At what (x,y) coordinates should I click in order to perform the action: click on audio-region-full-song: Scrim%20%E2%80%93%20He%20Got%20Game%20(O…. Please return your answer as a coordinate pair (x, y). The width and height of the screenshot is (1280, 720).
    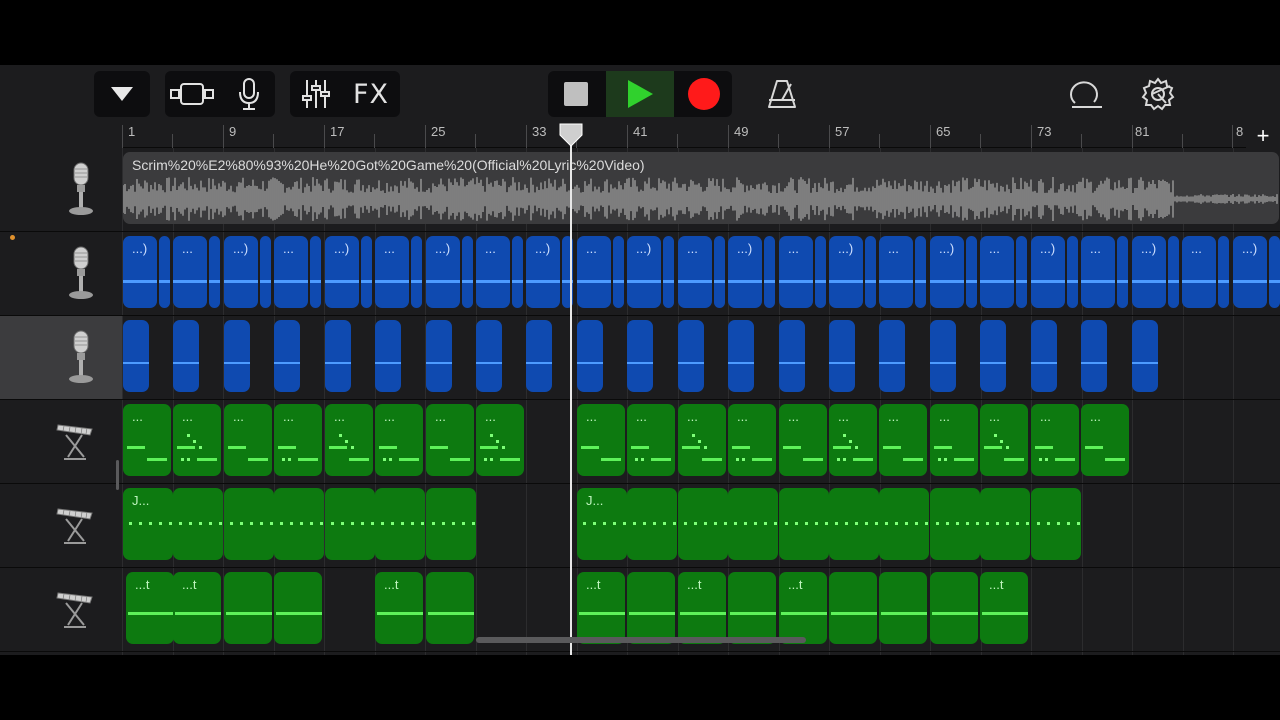
    Looking at the image, I should click on (701, 188).